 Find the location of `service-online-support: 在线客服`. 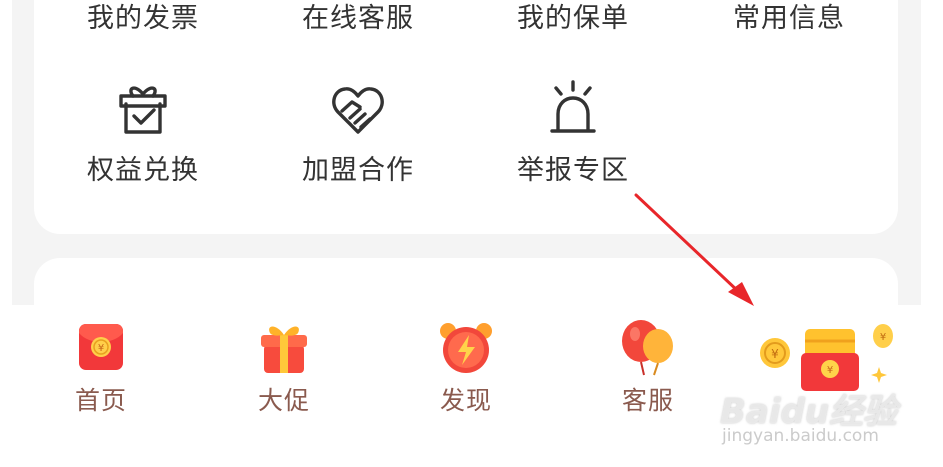

service-online-support: 在线客服 is located at coordinates (358, 20).